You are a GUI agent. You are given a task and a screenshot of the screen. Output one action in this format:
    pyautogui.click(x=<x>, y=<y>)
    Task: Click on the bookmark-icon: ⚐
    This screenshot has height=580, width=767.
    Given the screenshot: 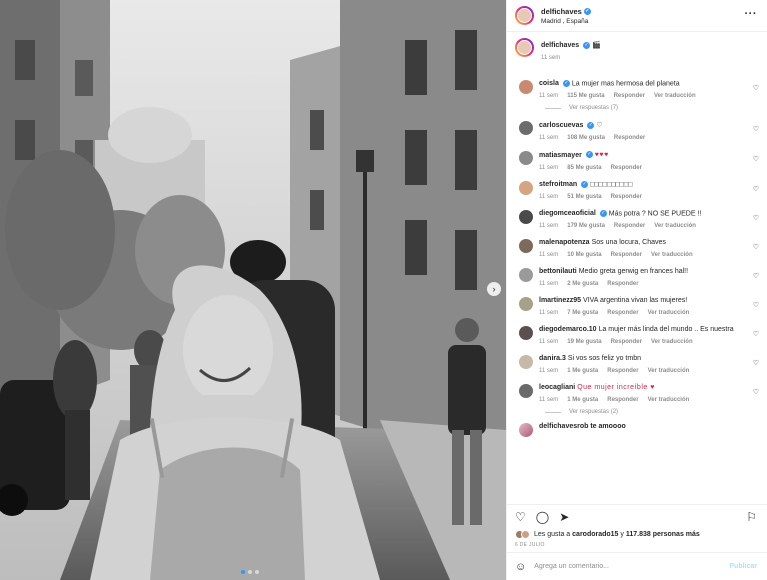 What is the action you would take?
    pyautogui.click(x=751, y=517)
    